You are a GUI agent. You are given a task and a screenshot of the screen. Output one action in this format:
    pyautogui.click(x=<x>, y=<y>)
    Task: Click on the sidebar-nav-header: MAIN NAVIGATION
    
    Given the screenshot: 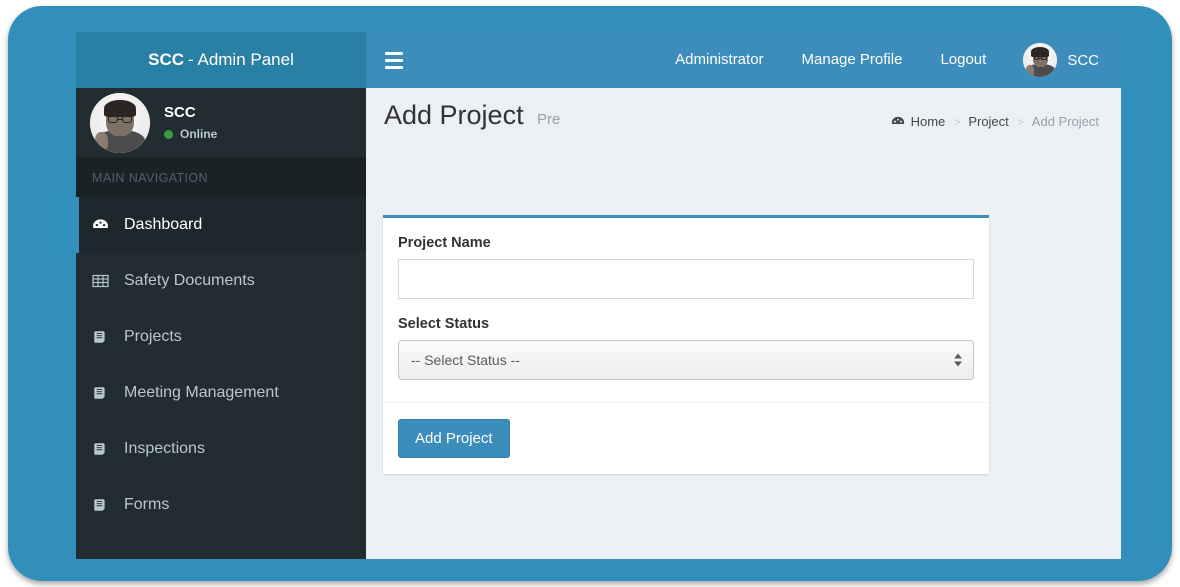 What is the action you would take?
    pyautogui.click(x=221, y=177)
    